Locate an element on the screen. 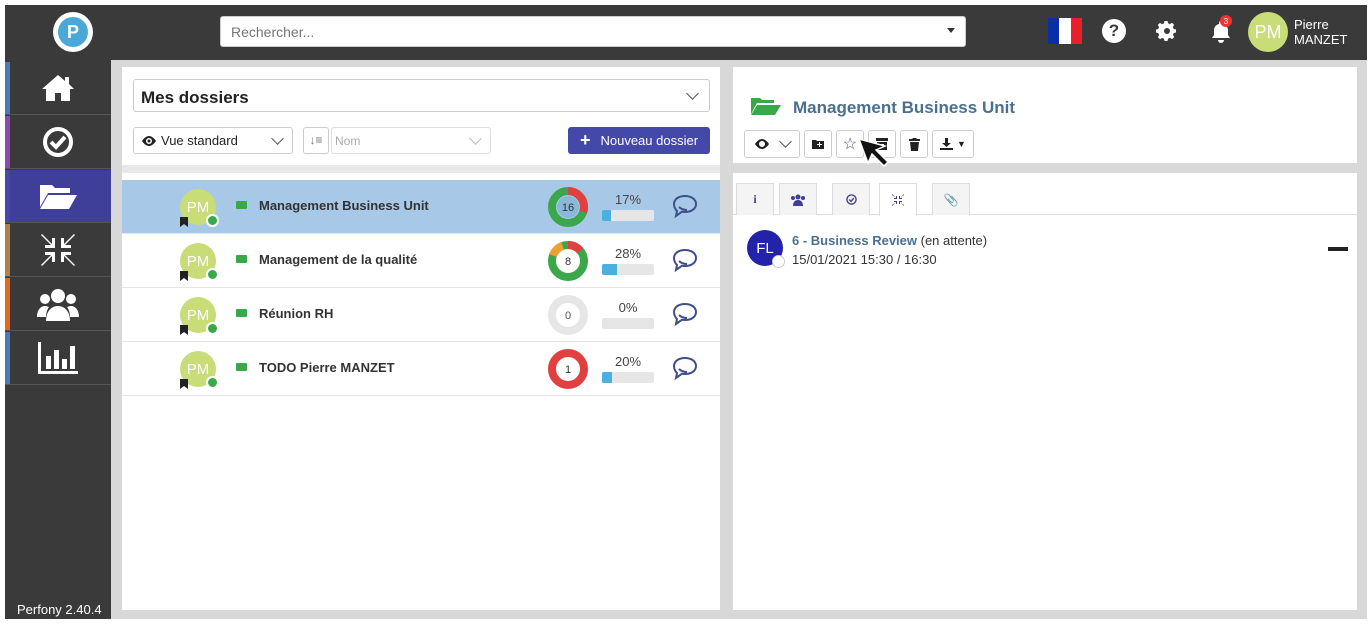 This screenshot has height=624, width=1372. search-input is located at coordinates (571, 31).